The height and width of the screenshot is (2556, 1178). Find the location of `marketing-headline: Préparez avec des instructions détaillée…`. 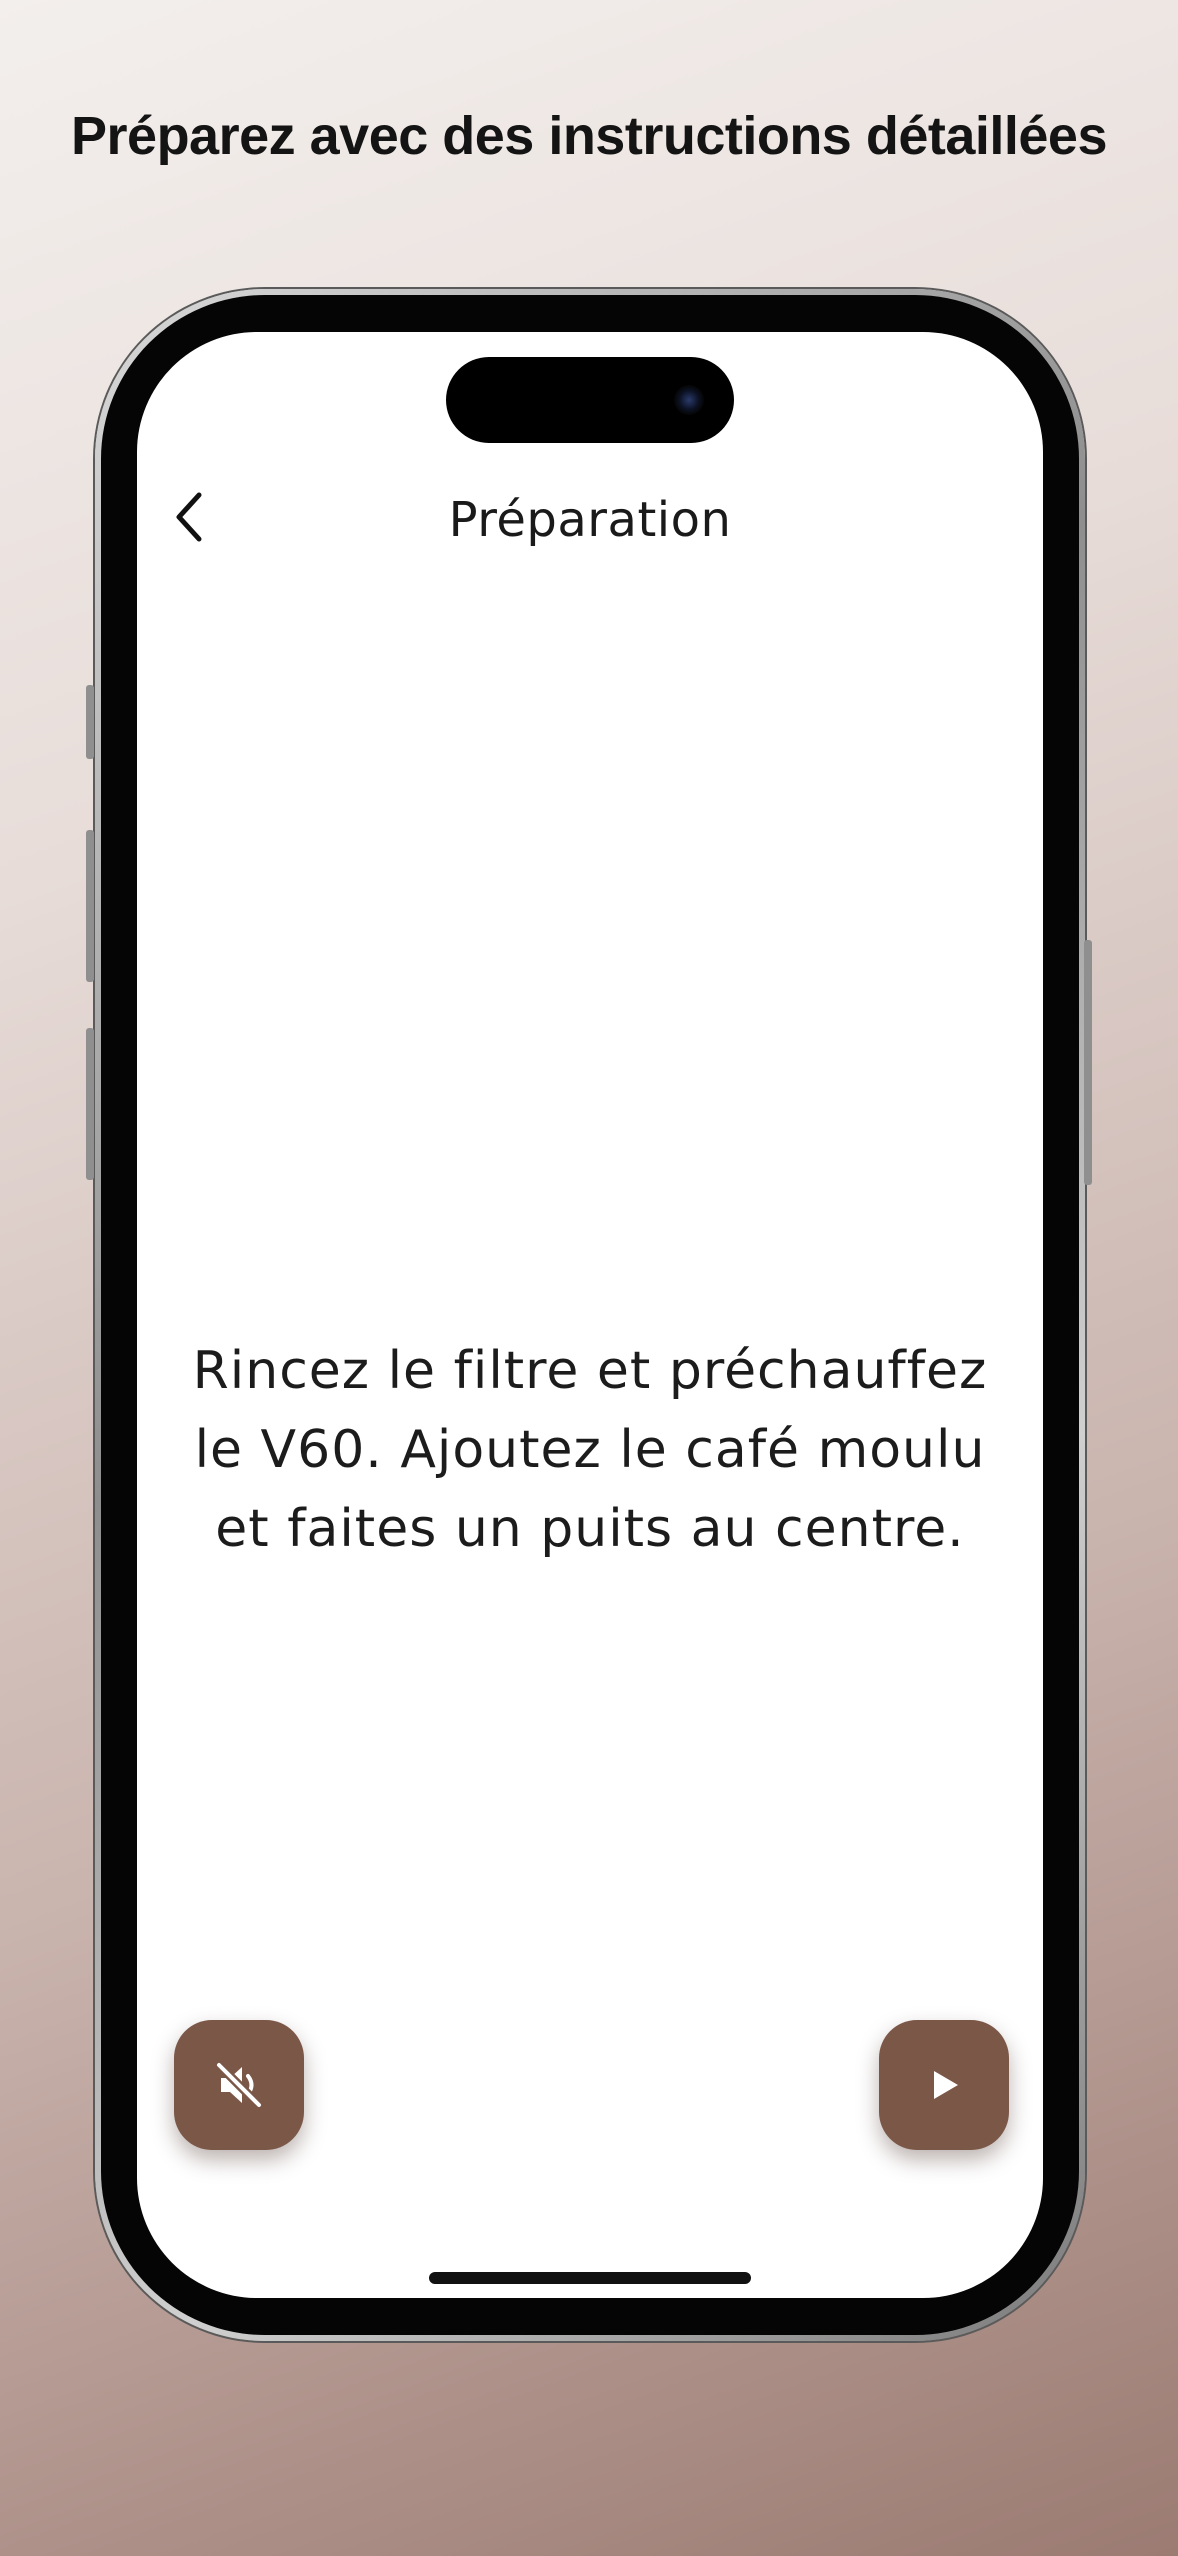

marketing-headline: Préparez avec des instructions détaillée… is located at coordinates (589, 136).